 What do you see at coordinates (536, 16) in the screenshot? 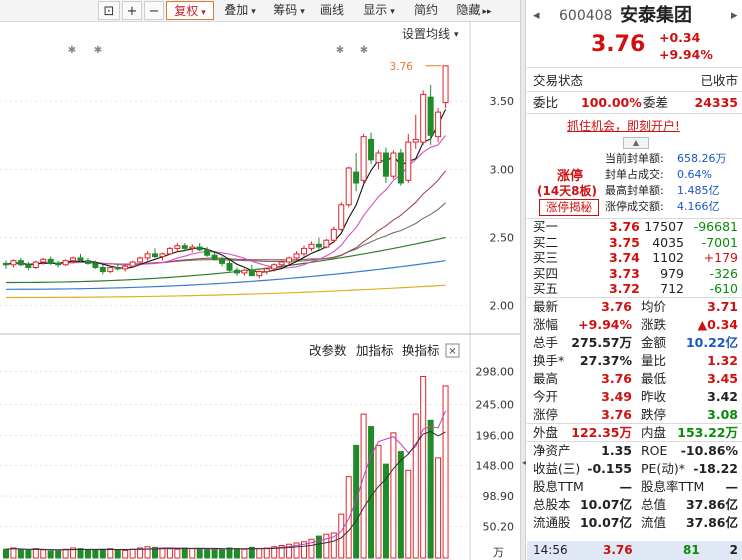
I see `prev-stock-icon: ◂` at bounding box center [536, 16].